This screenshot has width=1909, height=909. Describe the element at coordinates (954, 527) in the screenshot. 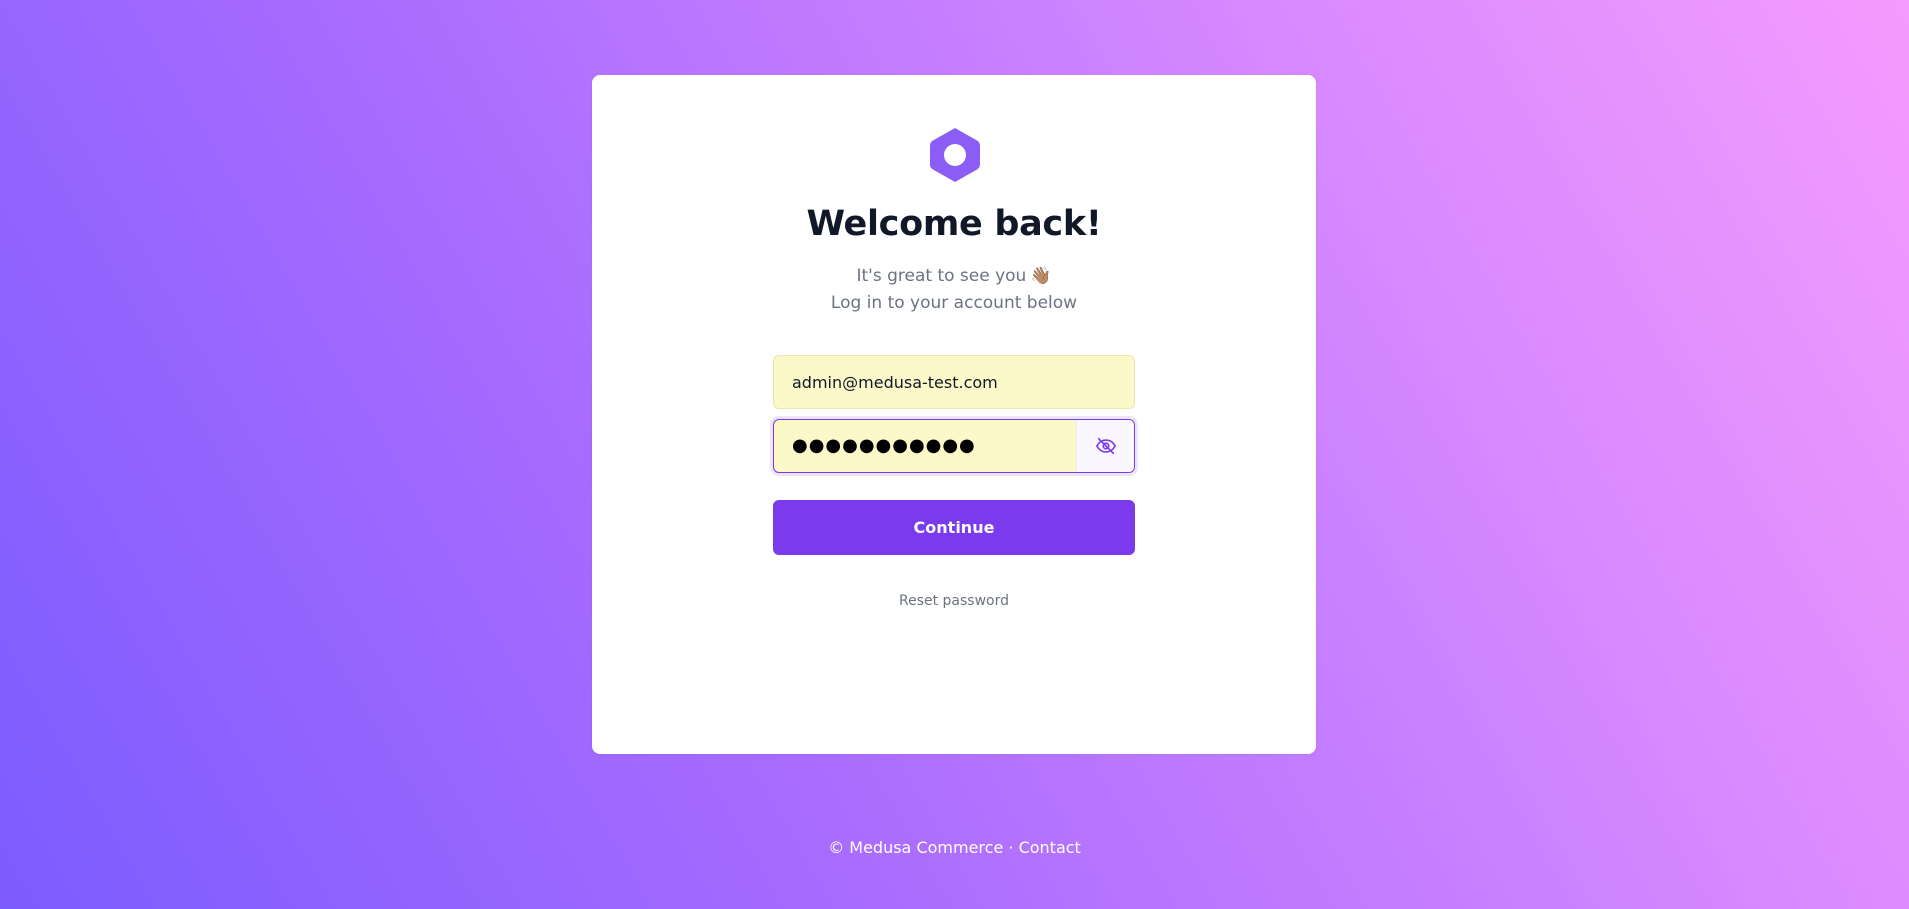

I see `continue-button: Continue` at that location.